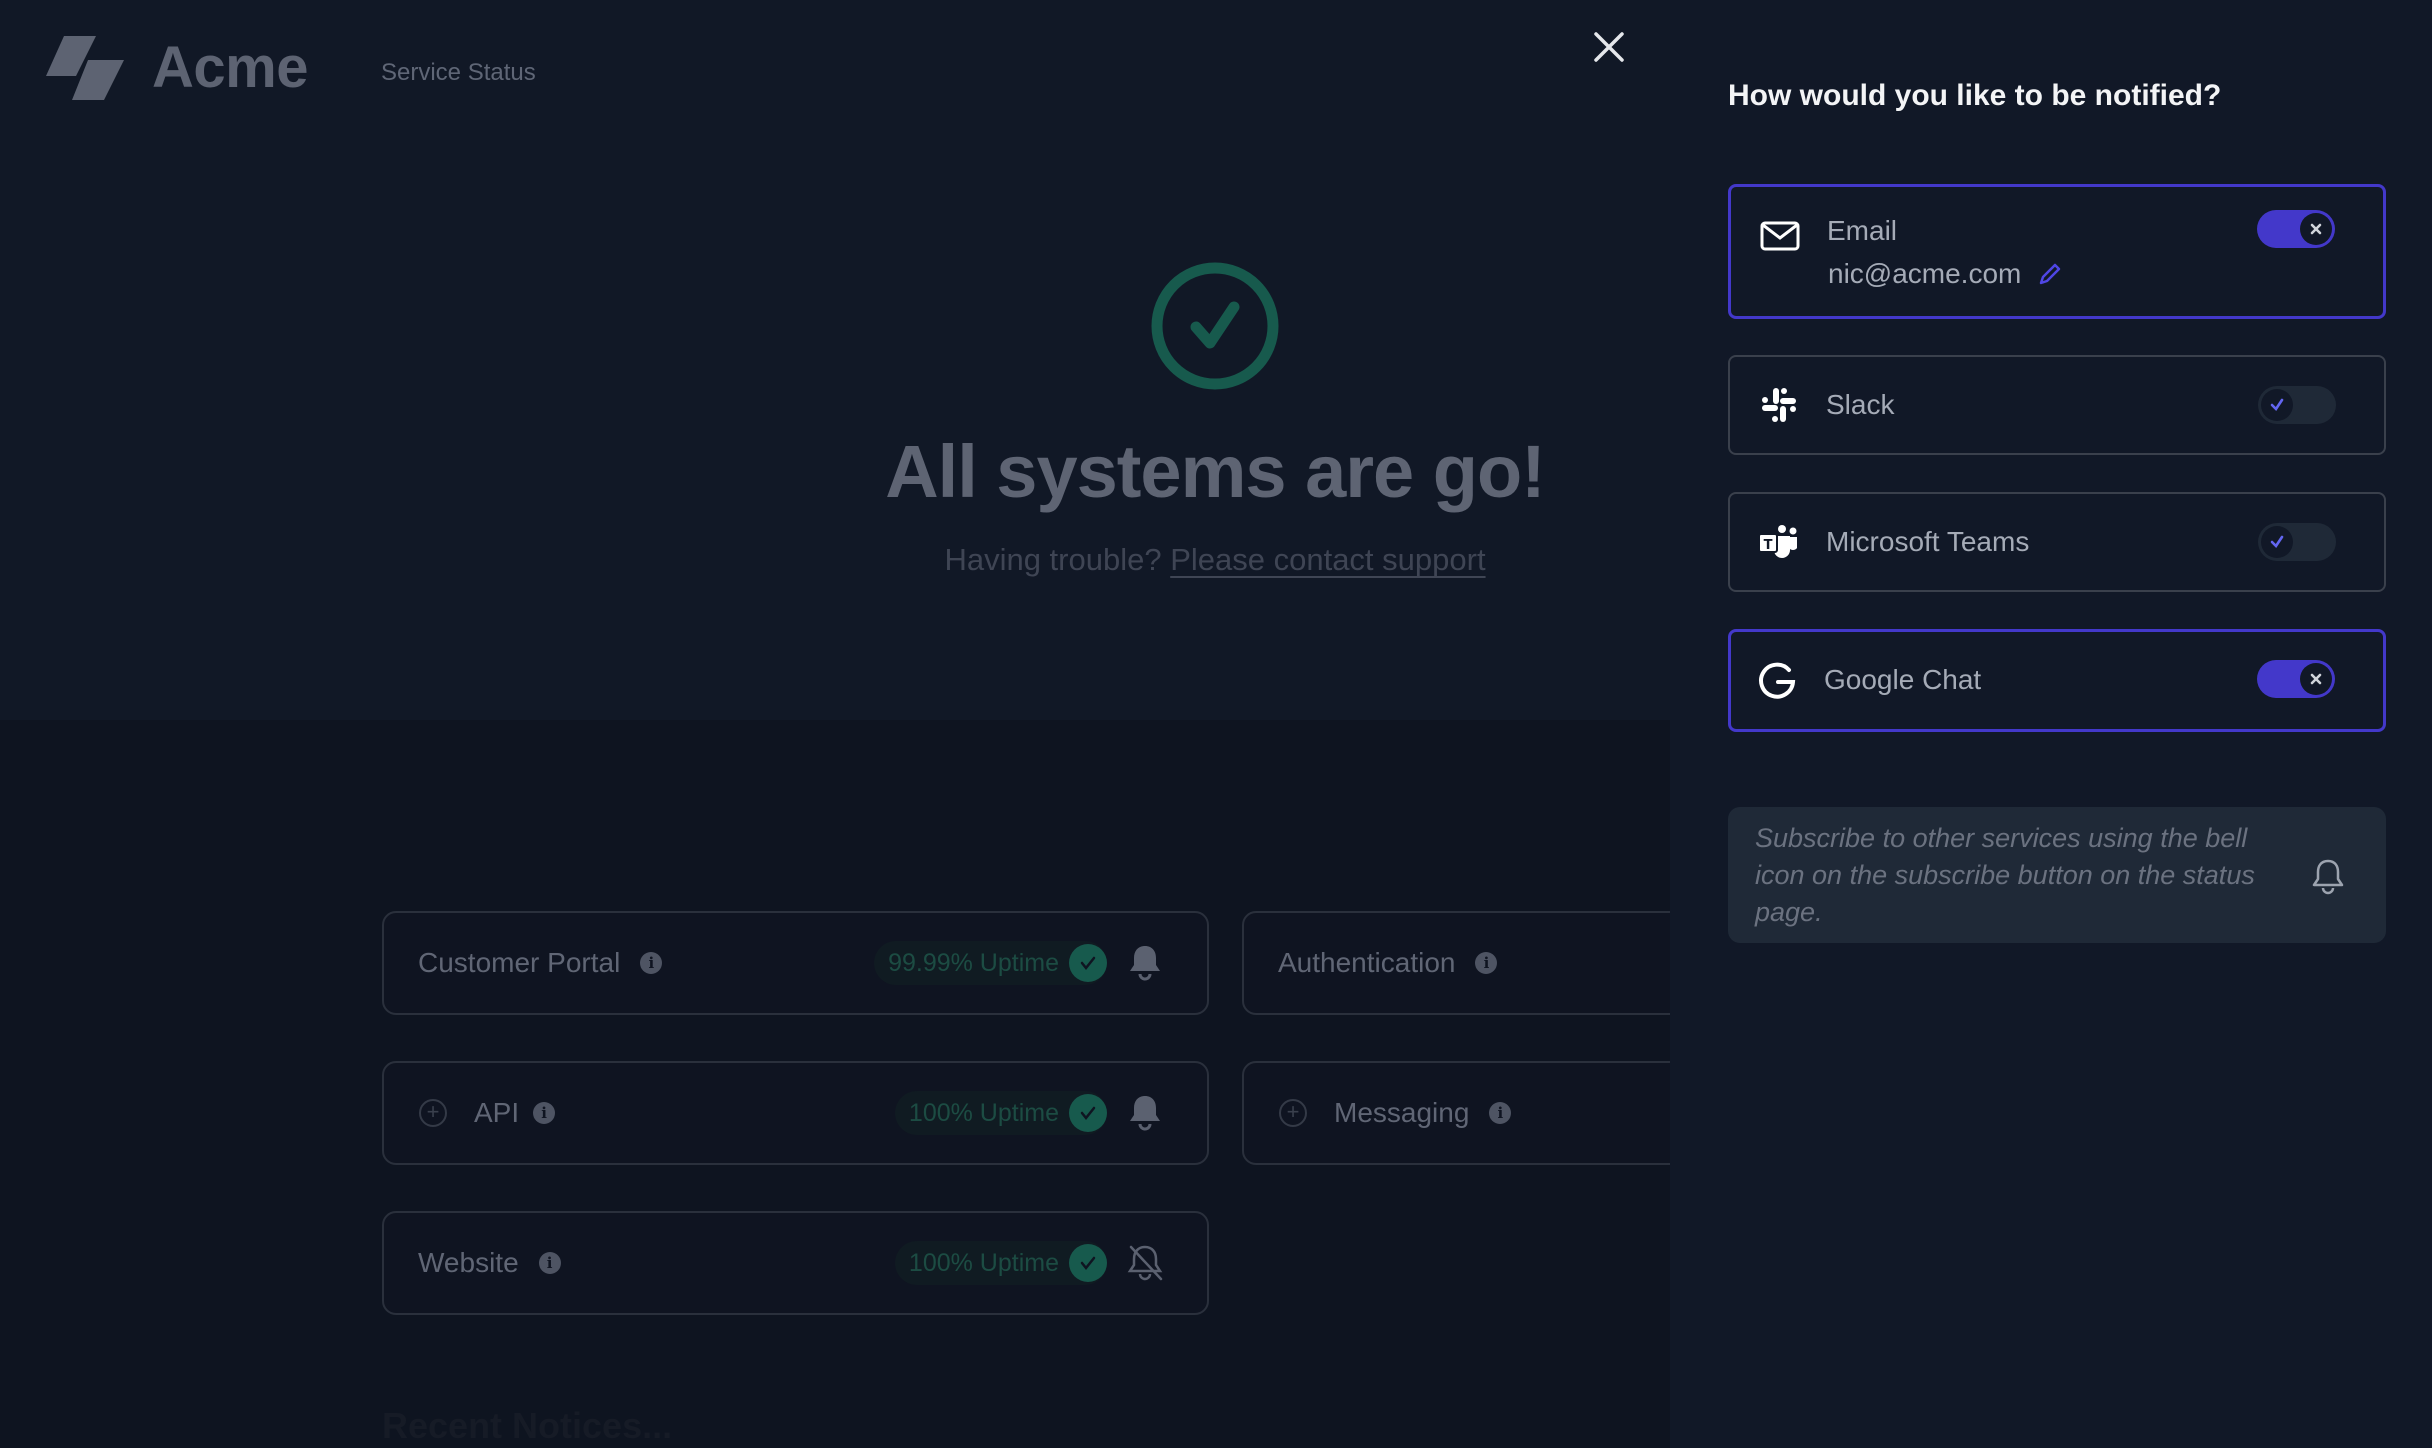  What do you see at coordinates (1780, 236) in the screenshot?
I see `mail-icon` at bounding box center [1780, 236].